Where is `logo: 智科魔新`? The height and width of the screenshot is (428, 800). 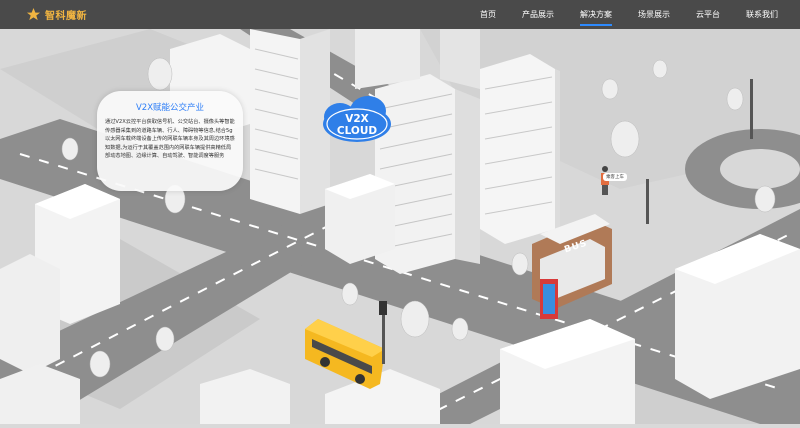
logo: 智科魔新 is located at coordinates (56, 14).